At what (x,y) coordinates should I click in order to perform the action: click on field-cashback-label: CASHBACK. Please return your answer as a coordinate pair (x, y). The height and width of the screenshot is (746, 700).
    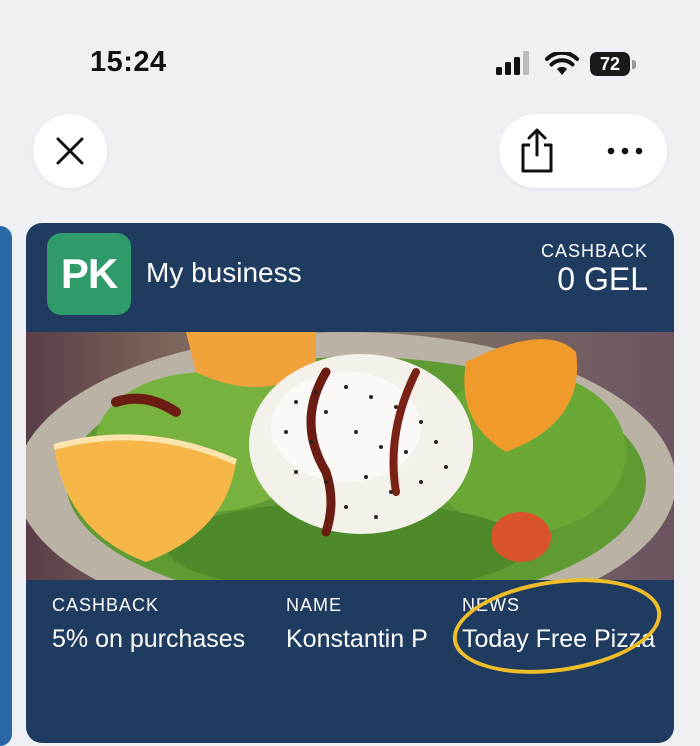
    Looking at the image, I should click on (106, 605).